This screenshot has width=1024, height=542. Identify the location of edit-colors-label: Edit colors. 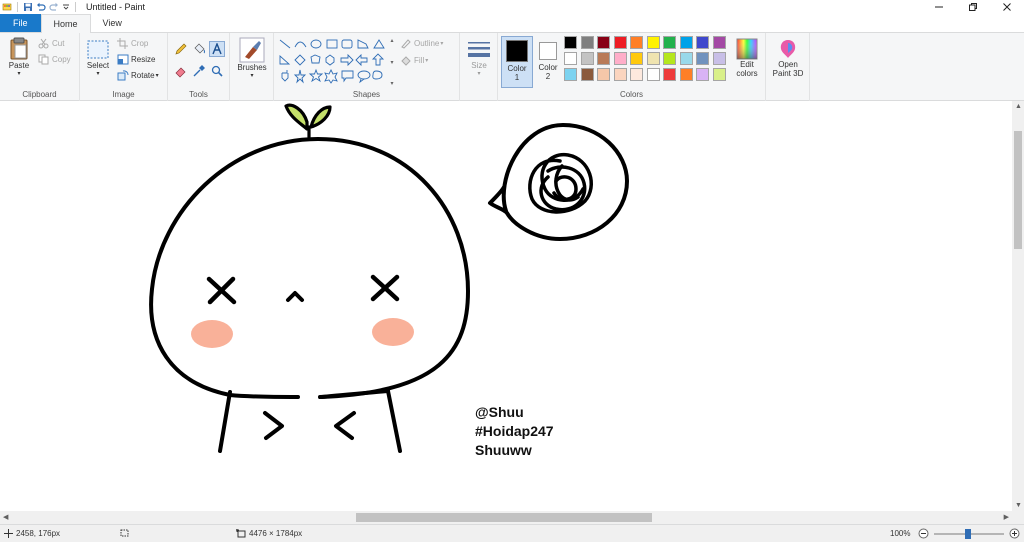
(747, 69).